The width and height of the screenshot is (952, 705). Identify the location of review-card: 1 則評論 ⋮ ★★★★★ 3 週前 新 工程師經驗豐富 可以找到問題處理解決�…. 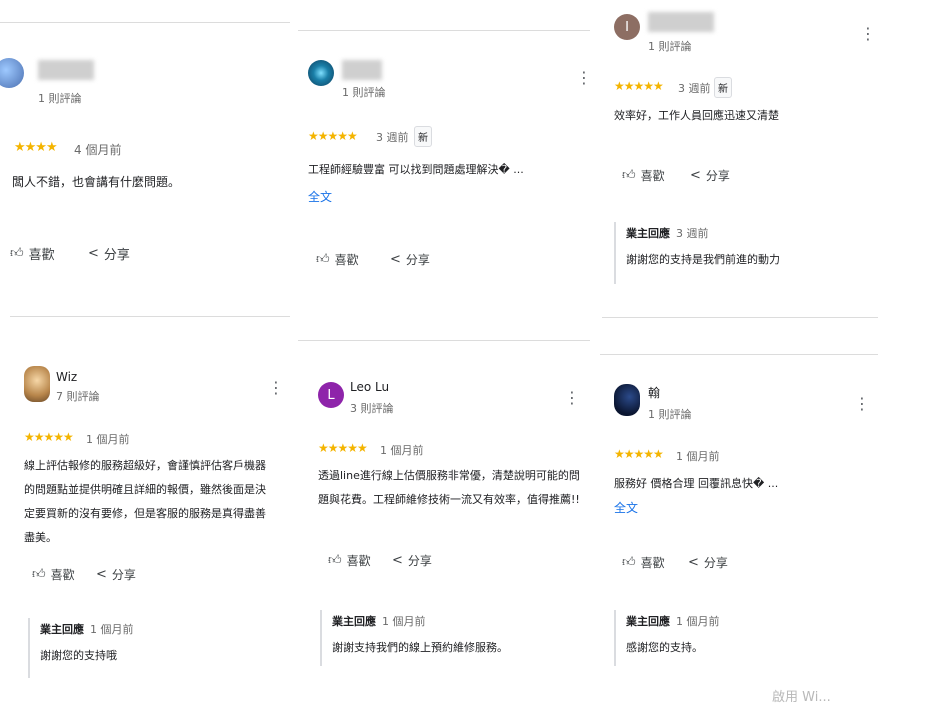
(445, 150).